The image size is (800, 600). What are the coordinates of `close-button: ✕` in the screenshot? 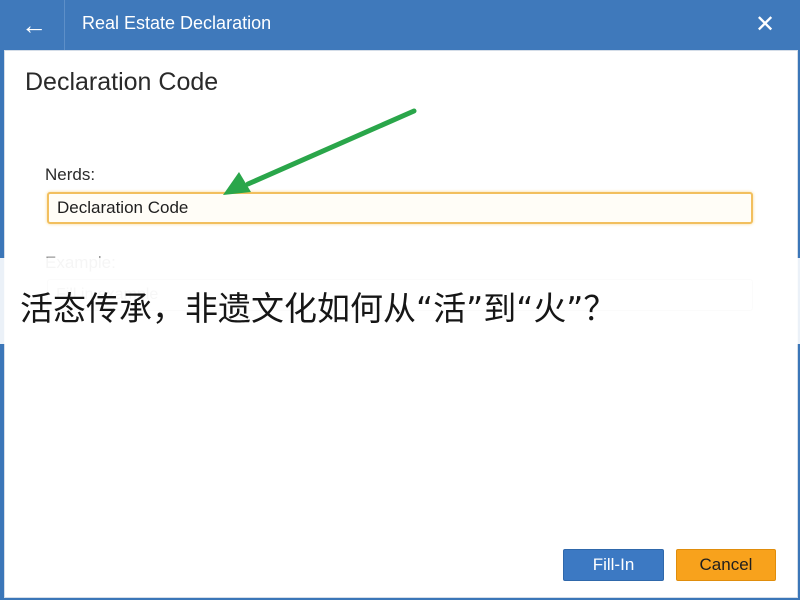 It's located at (765, 25).